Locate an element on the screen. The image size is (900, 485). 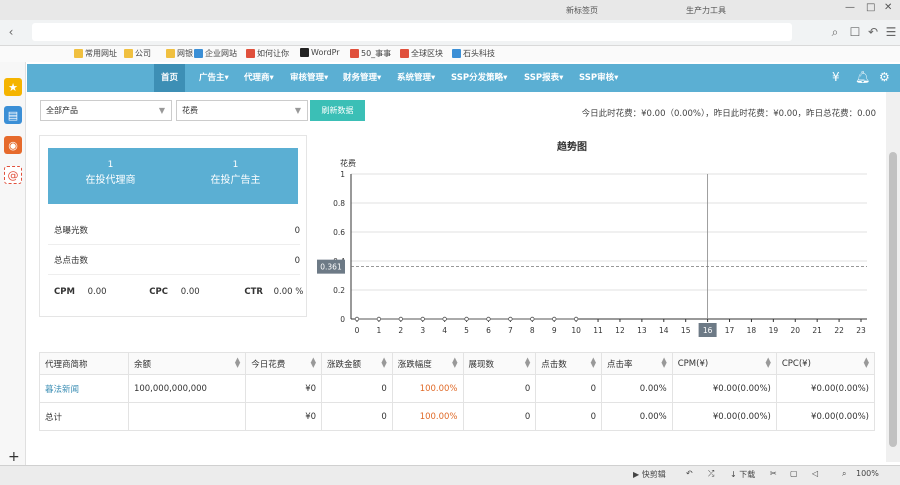
nav-ssp-report: SSP报表▾ is located at coordinates (543, 78).